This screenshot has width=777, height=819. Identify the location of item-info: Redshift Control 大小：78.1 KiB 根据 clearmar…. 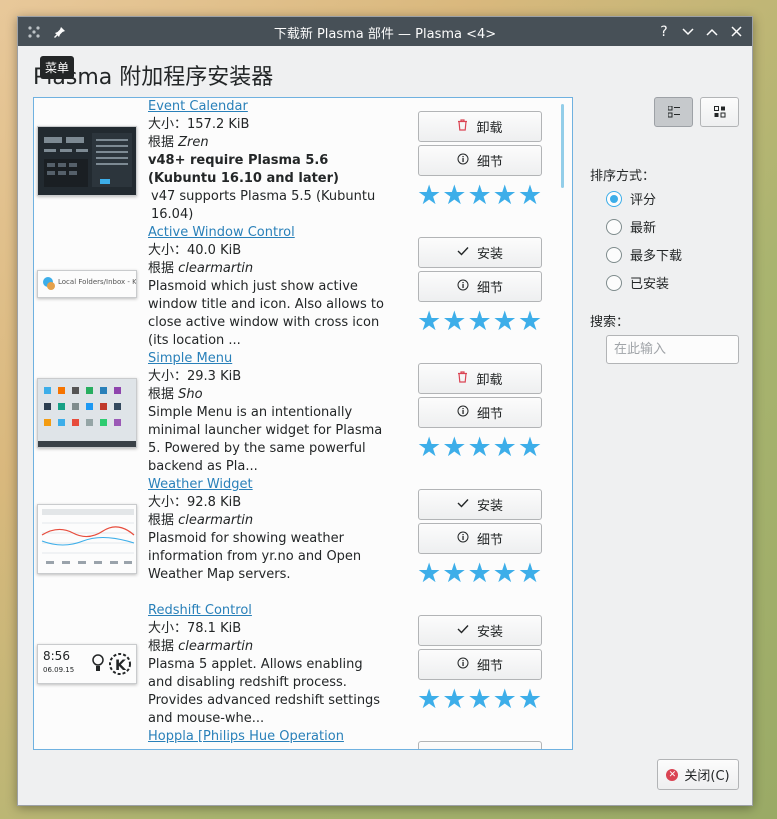
(268, 665).